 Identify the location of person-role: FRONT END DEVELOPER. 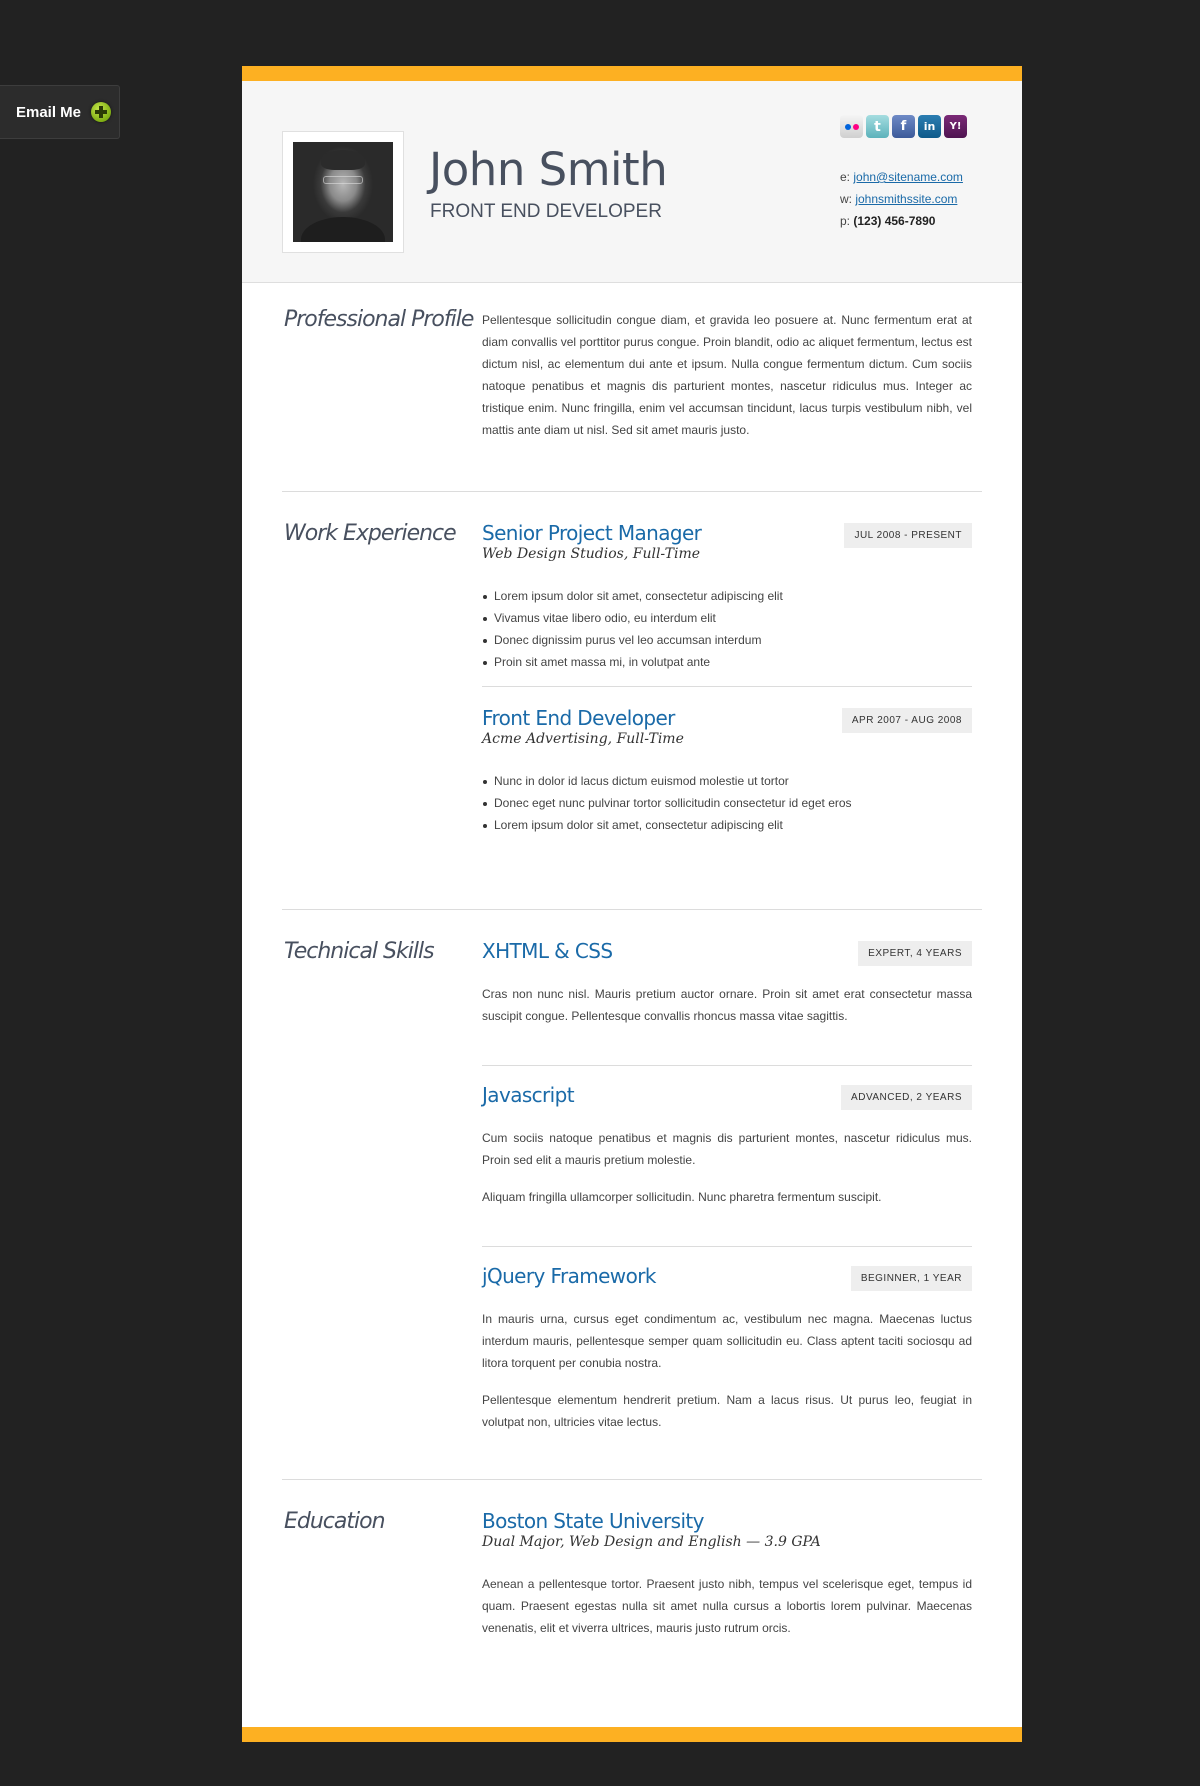
(546, 211).